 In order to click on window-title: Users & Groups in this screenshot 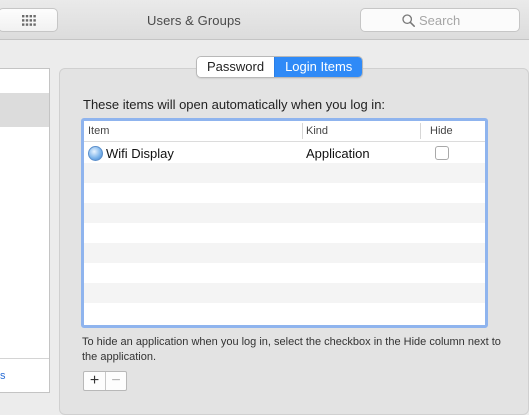, I will do `click(194, 20)`.